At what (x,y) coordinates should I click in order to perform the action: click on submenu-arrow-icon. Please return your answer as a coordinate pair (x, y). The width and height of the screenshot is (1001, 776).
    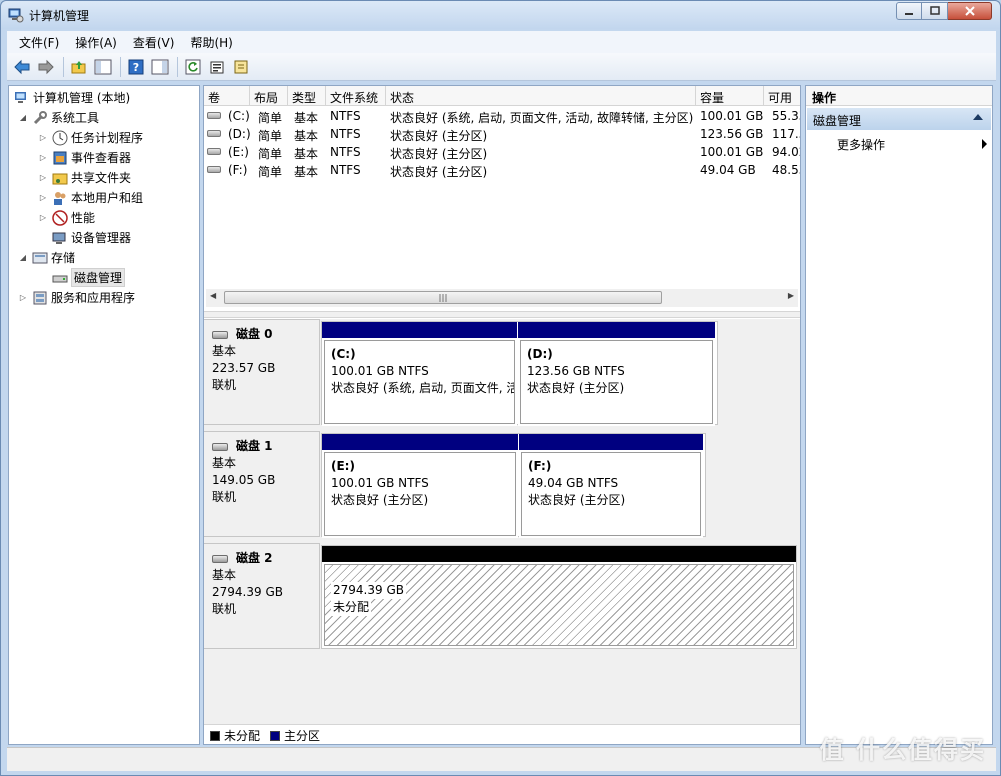
    Looking at the image, I should click on (984, 144).